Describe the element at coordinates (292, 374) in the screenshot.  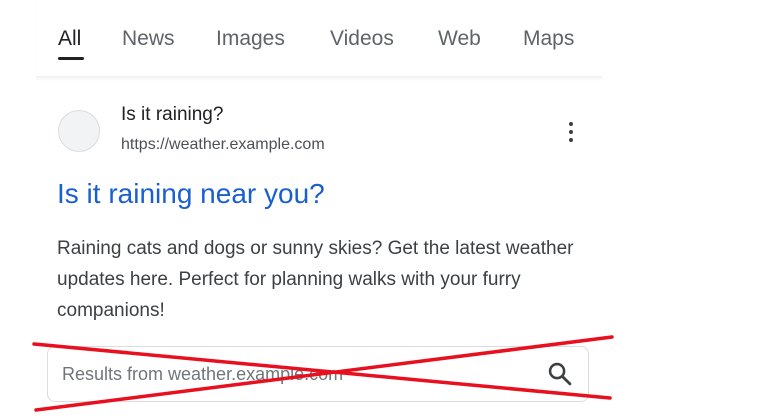
I see `site-search-input` at that location.